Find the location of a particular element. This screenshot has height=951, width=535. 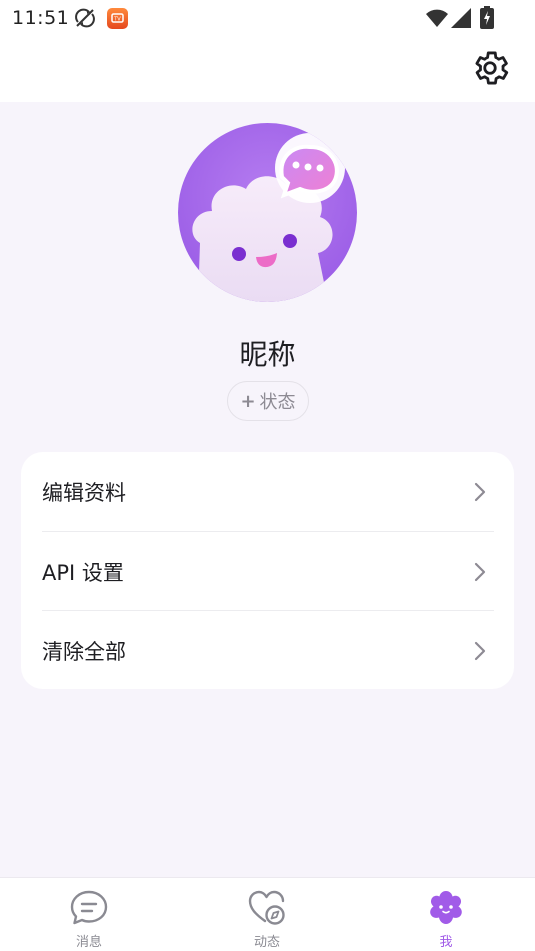

tab-messages: 消息 is located at coordinates (89, 914).